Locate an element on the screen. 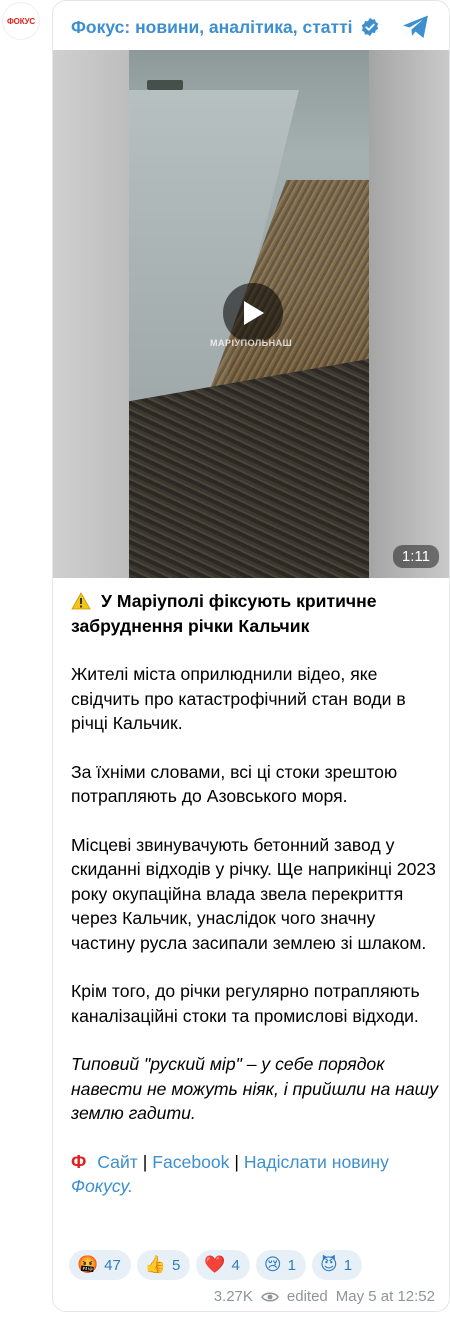 The width and height of the screenshot is (450, 1323). reactions-bar: 🤬 47 👍 5 ❤️ 4 😢 1 😈 1 is located at coordinates (216, 1265).